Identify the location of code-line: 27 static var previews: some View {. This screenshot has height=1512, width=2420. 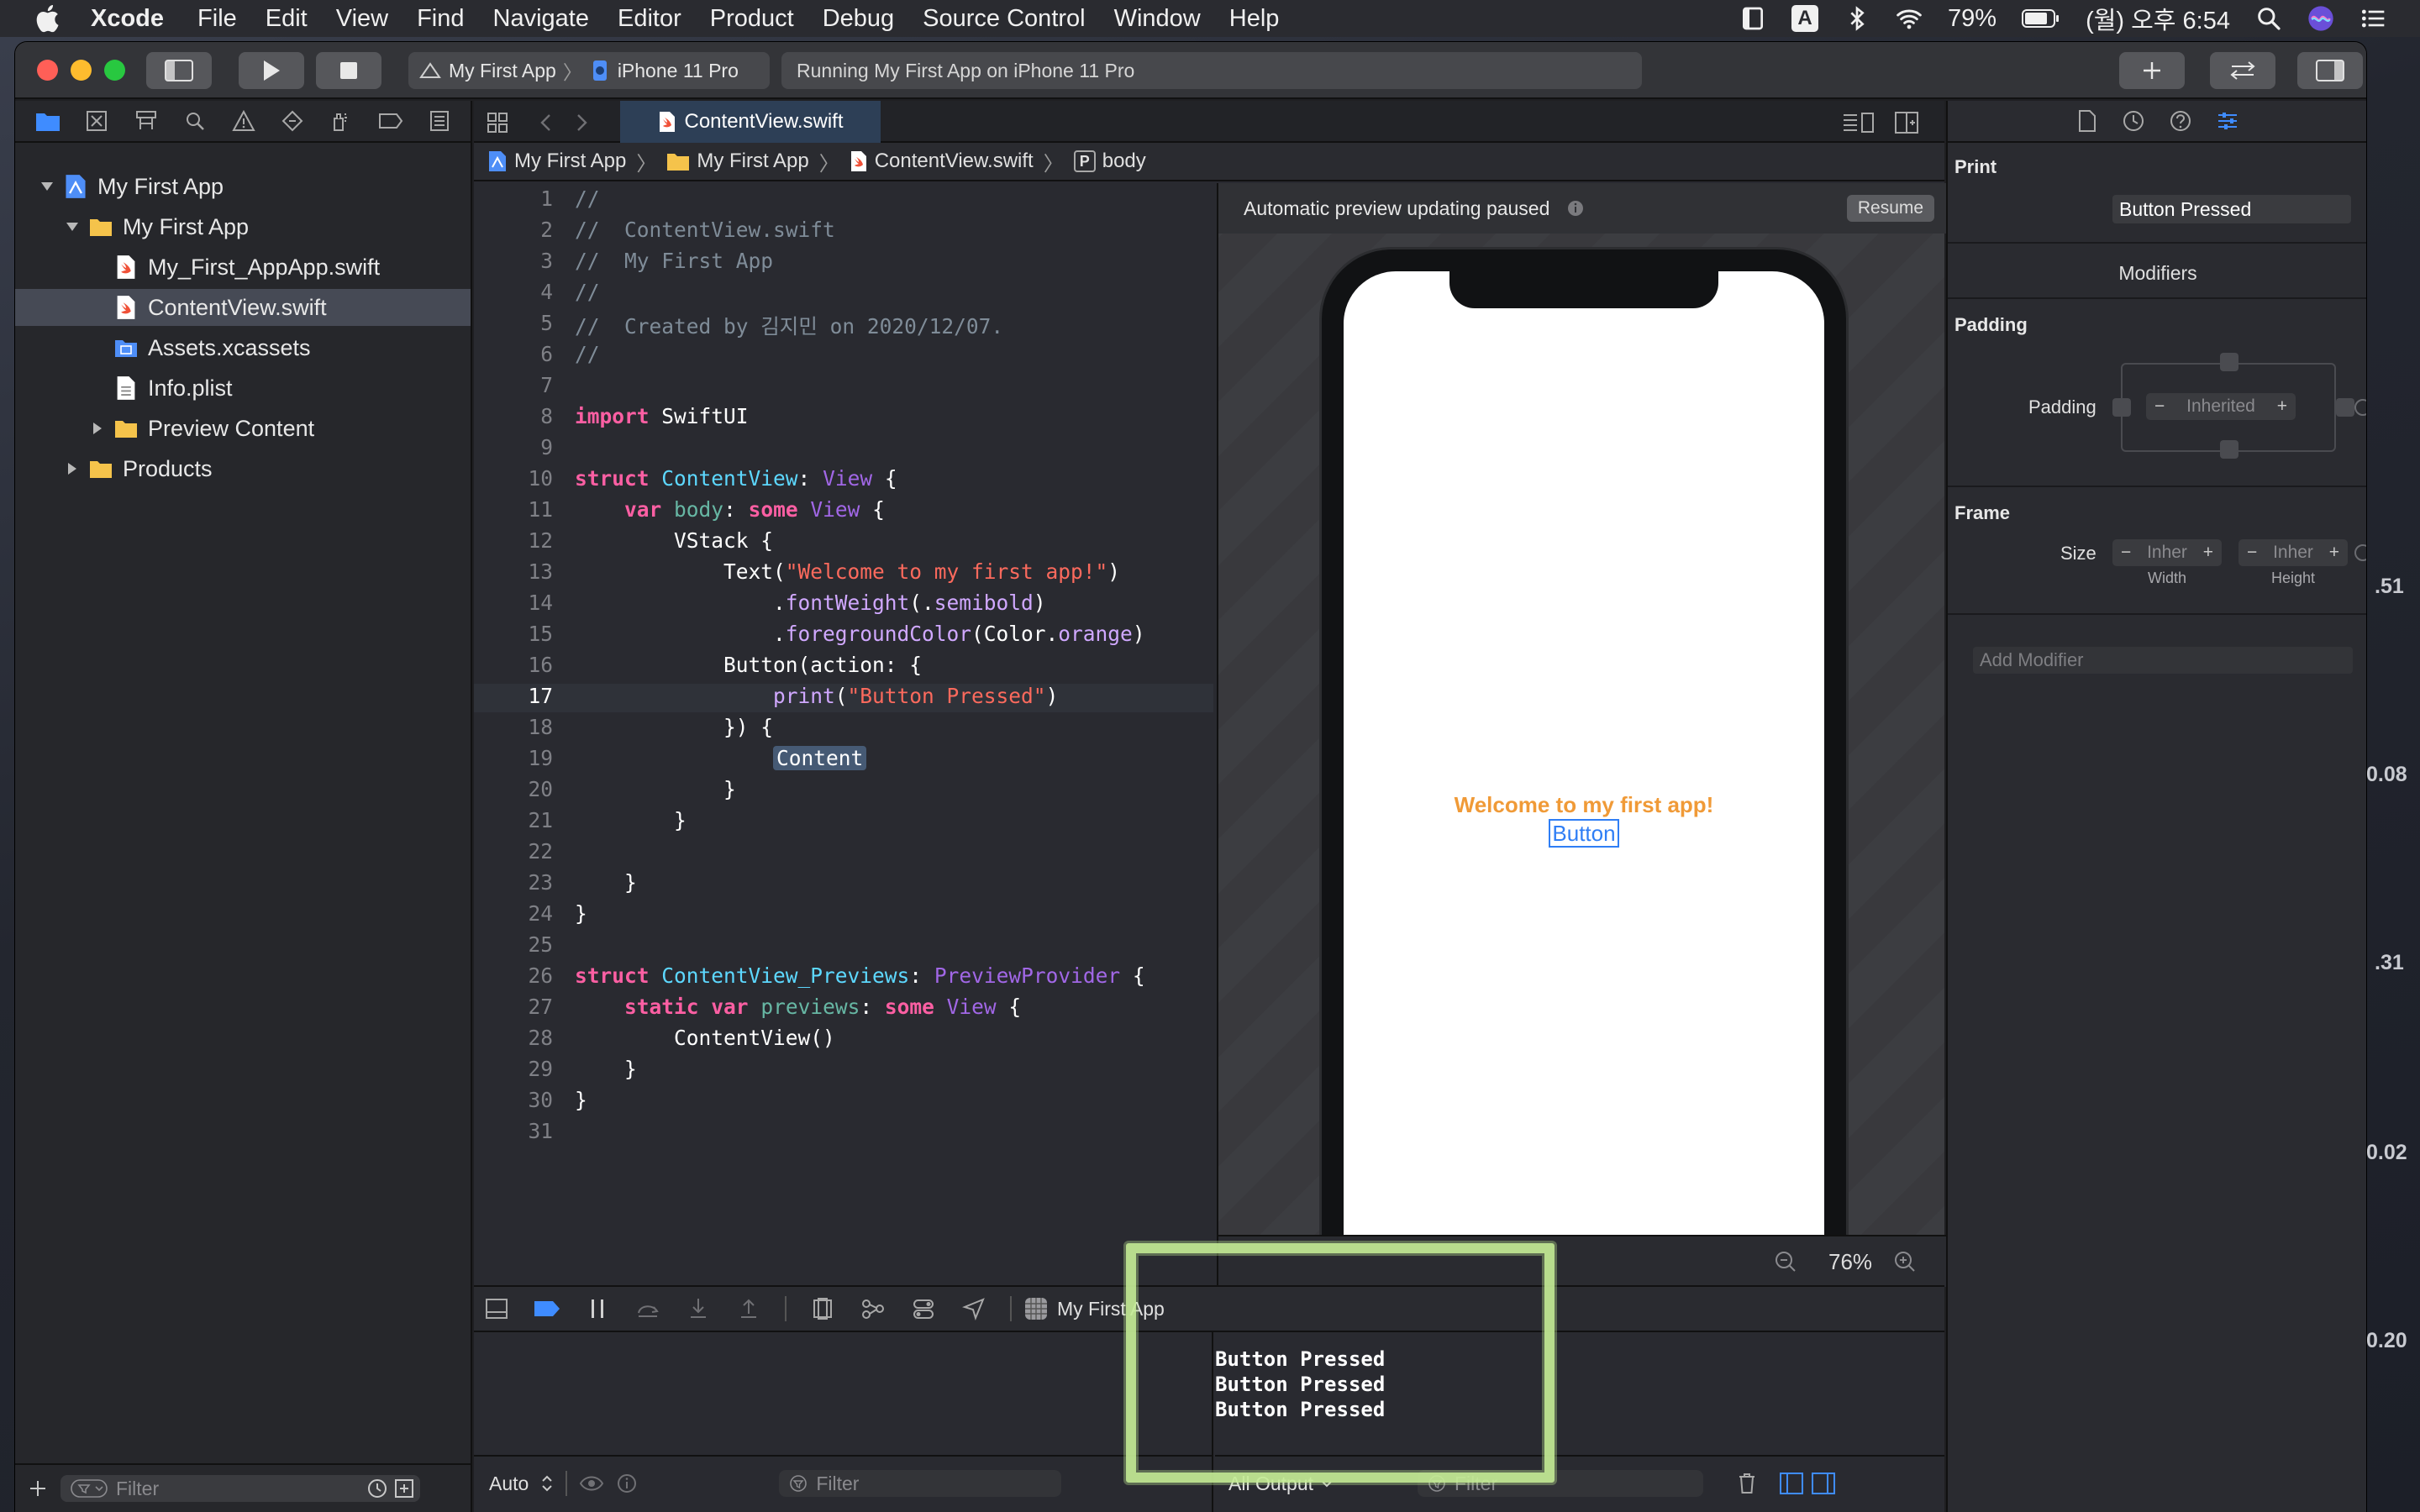
(843, 1009).